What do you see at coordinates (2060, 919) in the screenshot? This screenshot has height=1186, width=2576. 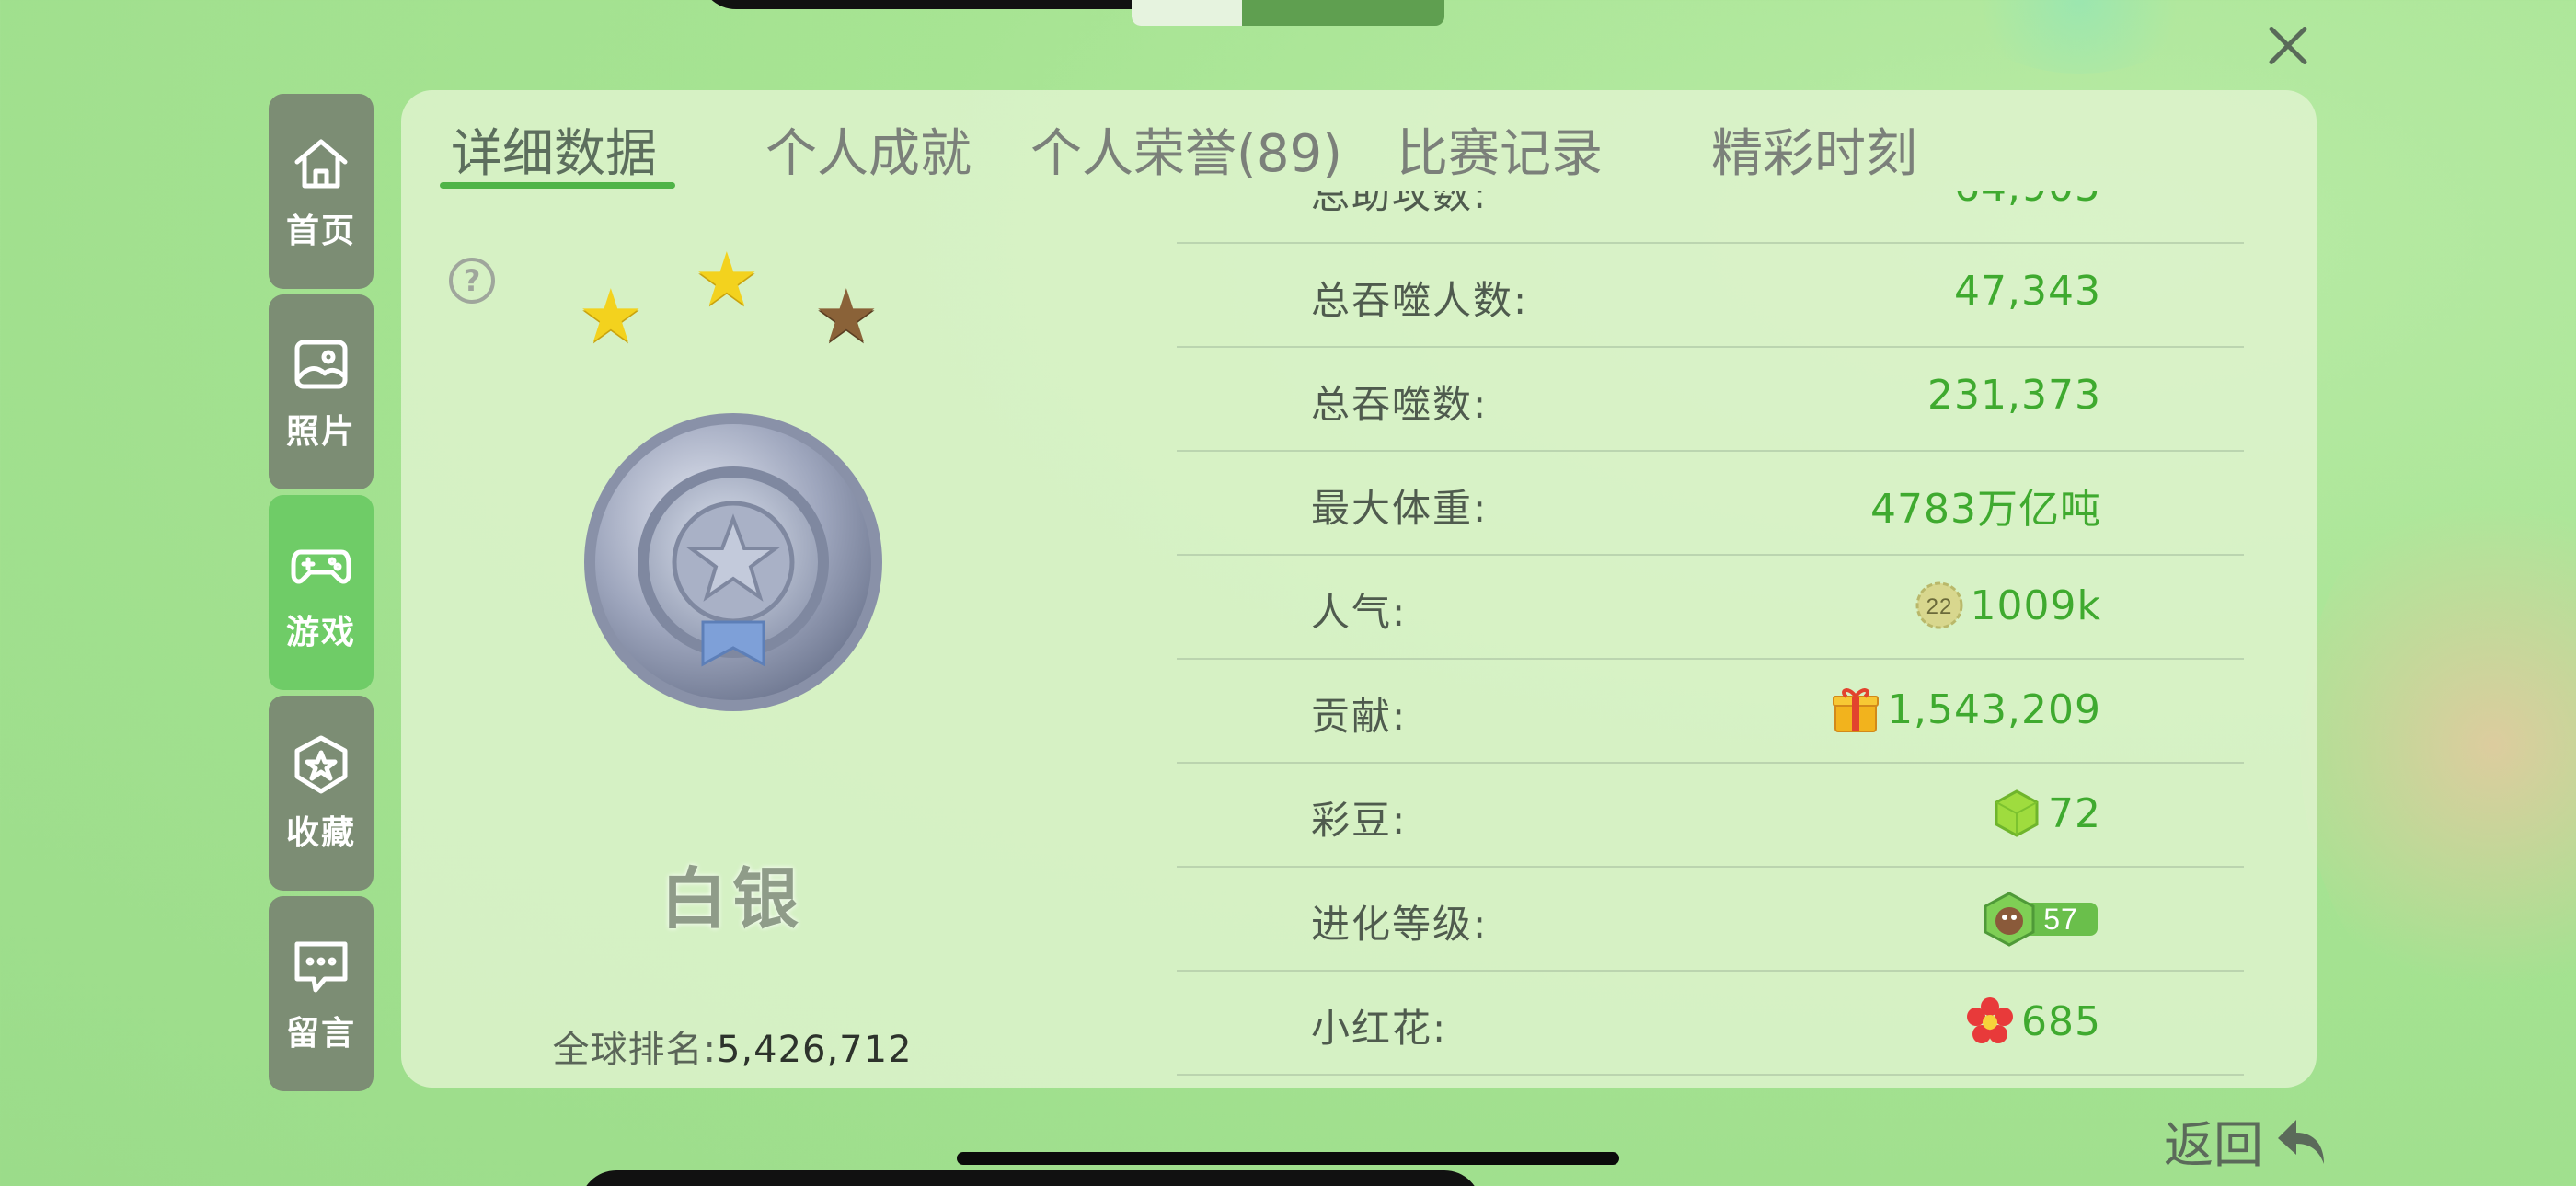 I see `evolution-level-text: 57` at bounding box center [2060, 919].